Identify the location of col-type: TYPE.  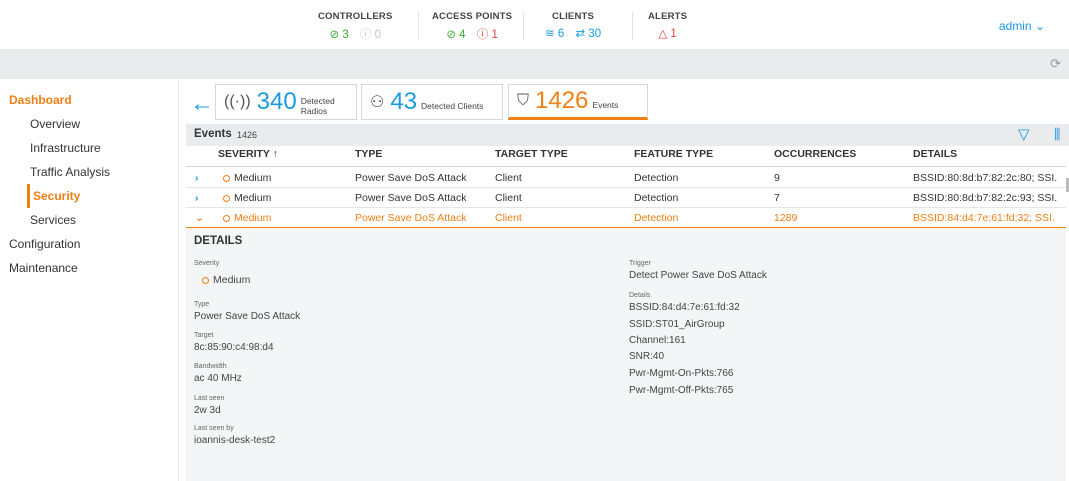
(368, 157).